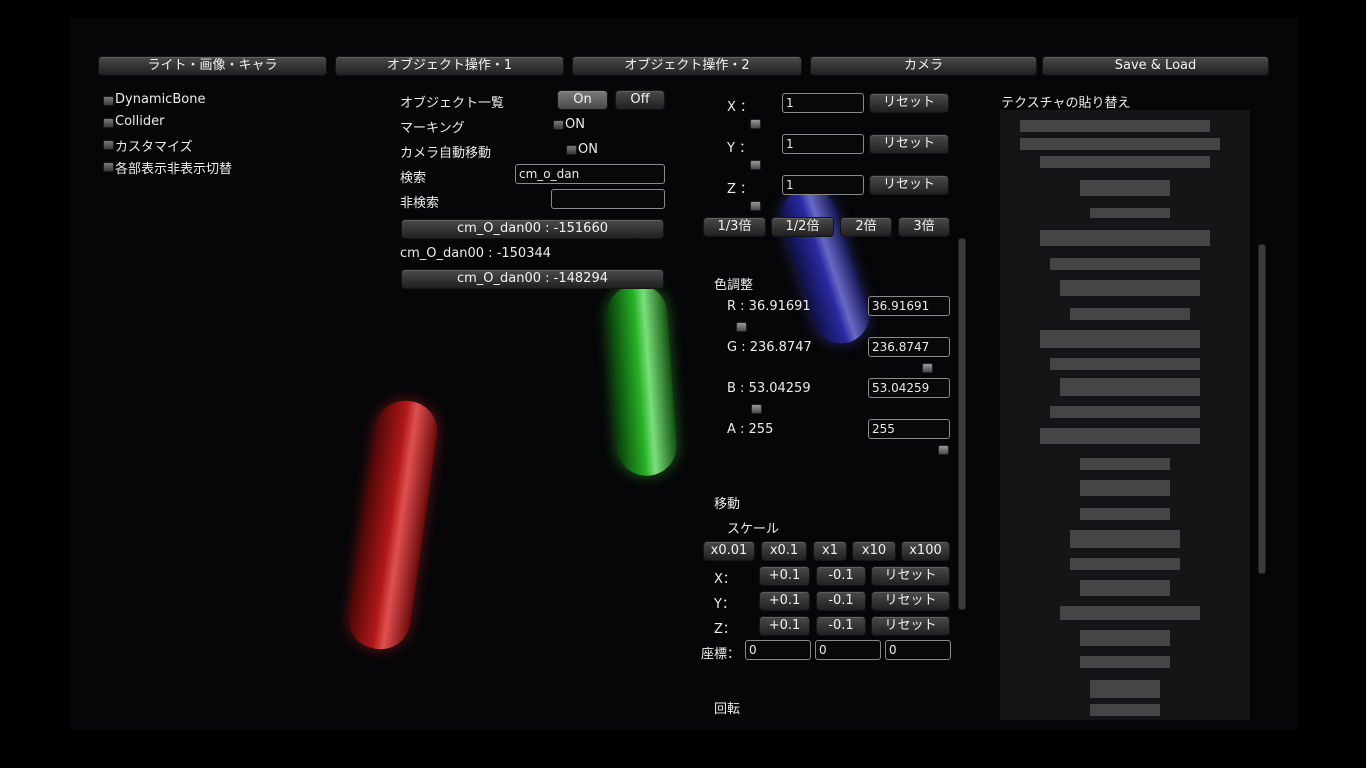 The height and width of the screenshot is (768, 1366). What do you see at coordinates (588, 149) in the screenshot?
I see `camera-auto-move-toggle-label: ON` at bounding box center [588, 149].